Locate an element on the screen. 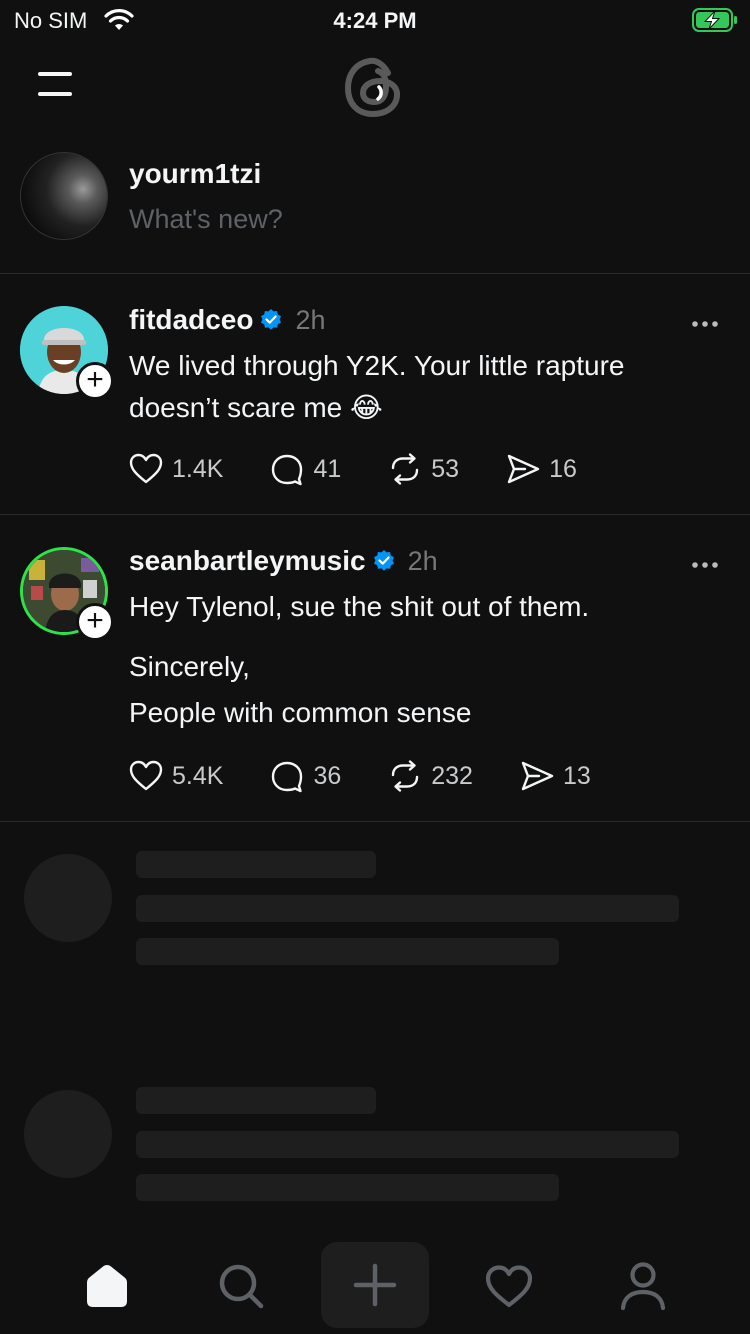  profile-icon is located at coordinates (643, 1286).